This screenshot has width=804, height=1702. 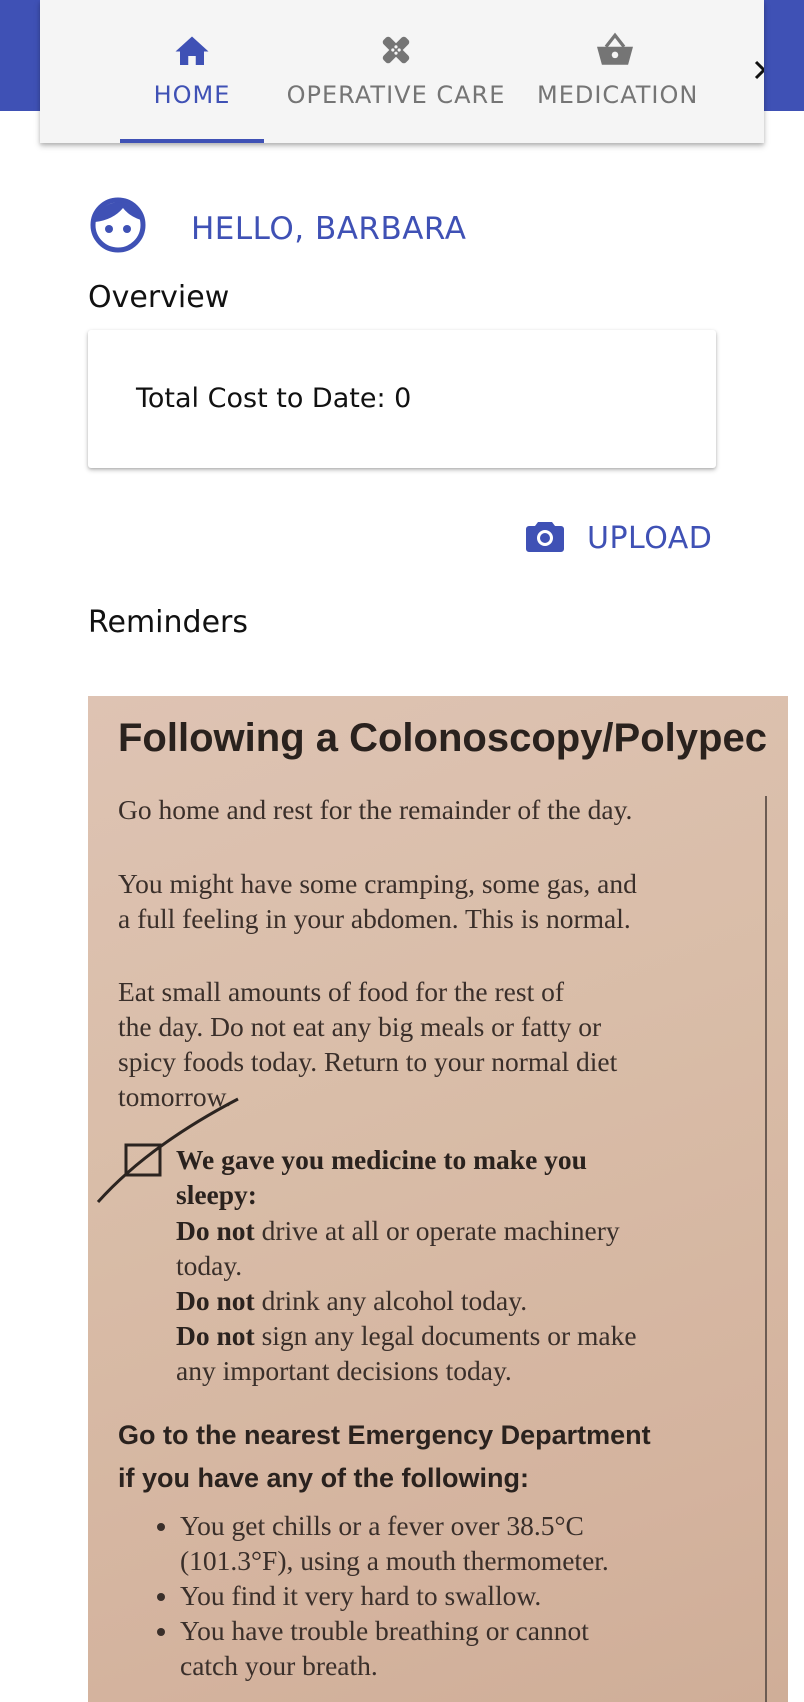 I want to click on basket-icon, so click(x=615, y=50).